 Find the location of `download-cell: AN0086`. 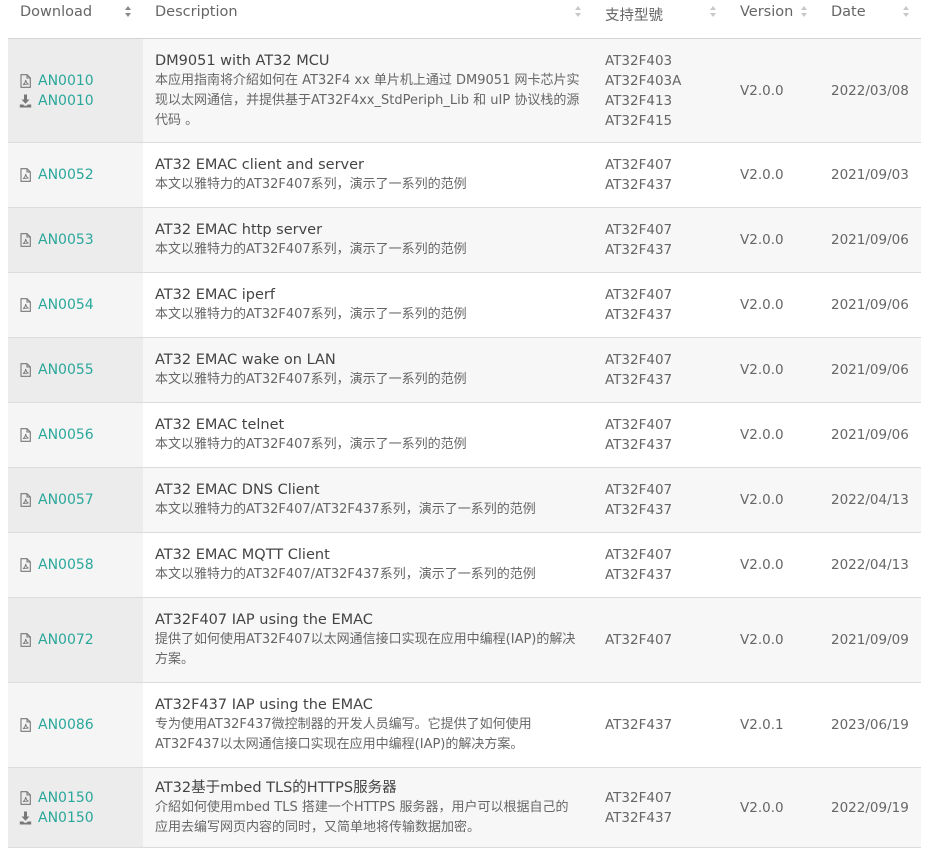

download-cell: AN0086 is located at coordinates (75, 725).